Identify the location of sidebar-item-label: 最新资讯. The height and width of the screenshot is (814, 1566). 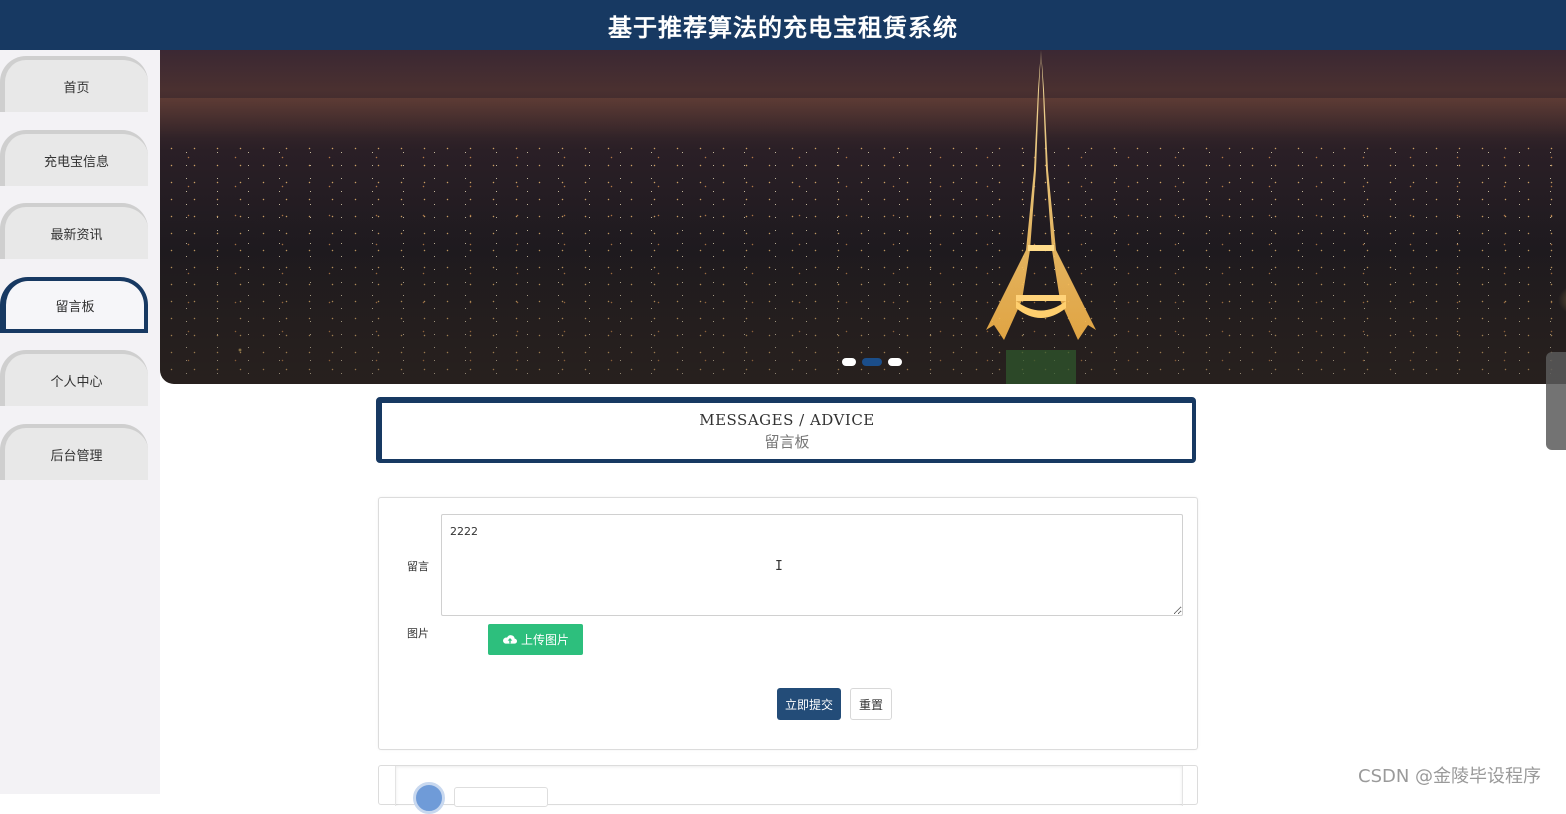
(76, 235).